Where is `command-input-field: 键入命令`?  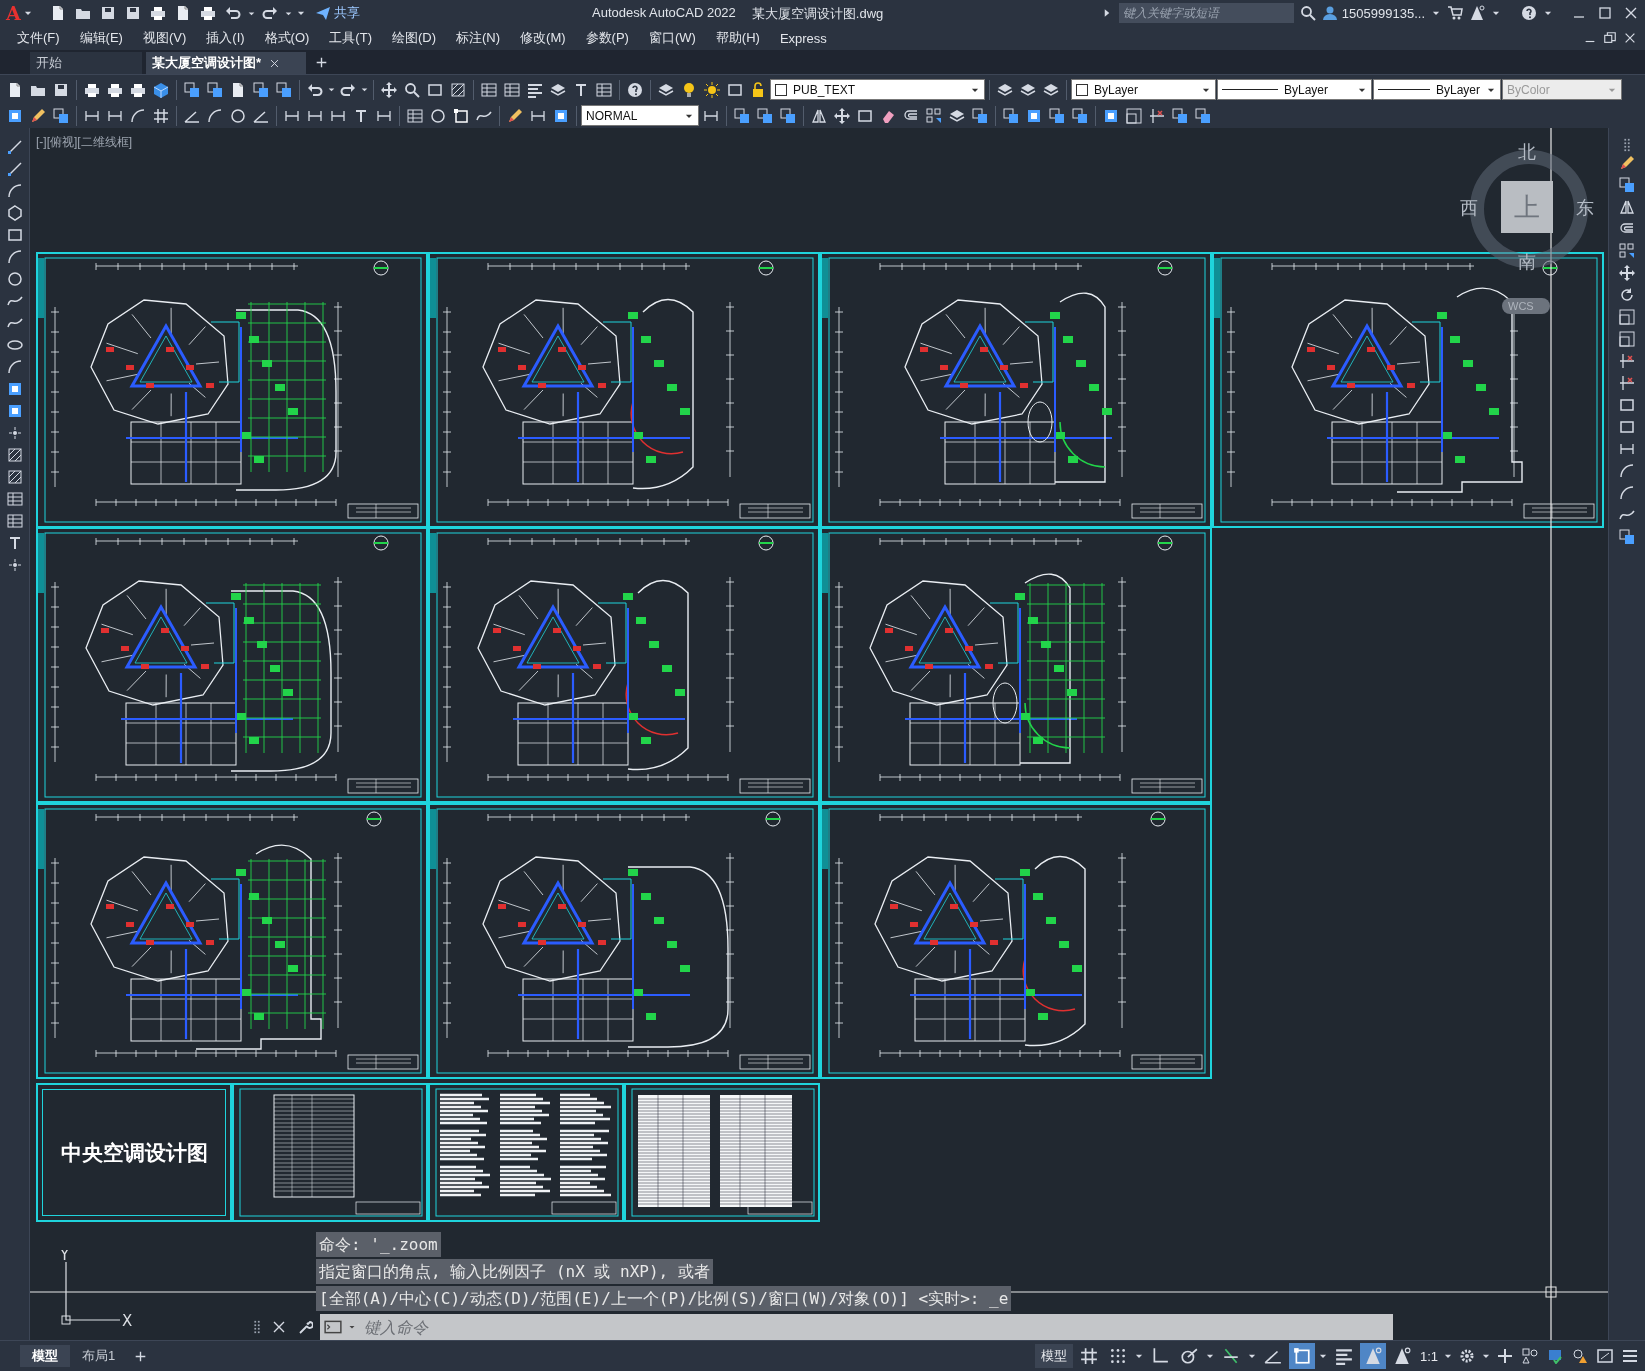 command-input-field: 键入命令 is located at coordinates (877, 1327).